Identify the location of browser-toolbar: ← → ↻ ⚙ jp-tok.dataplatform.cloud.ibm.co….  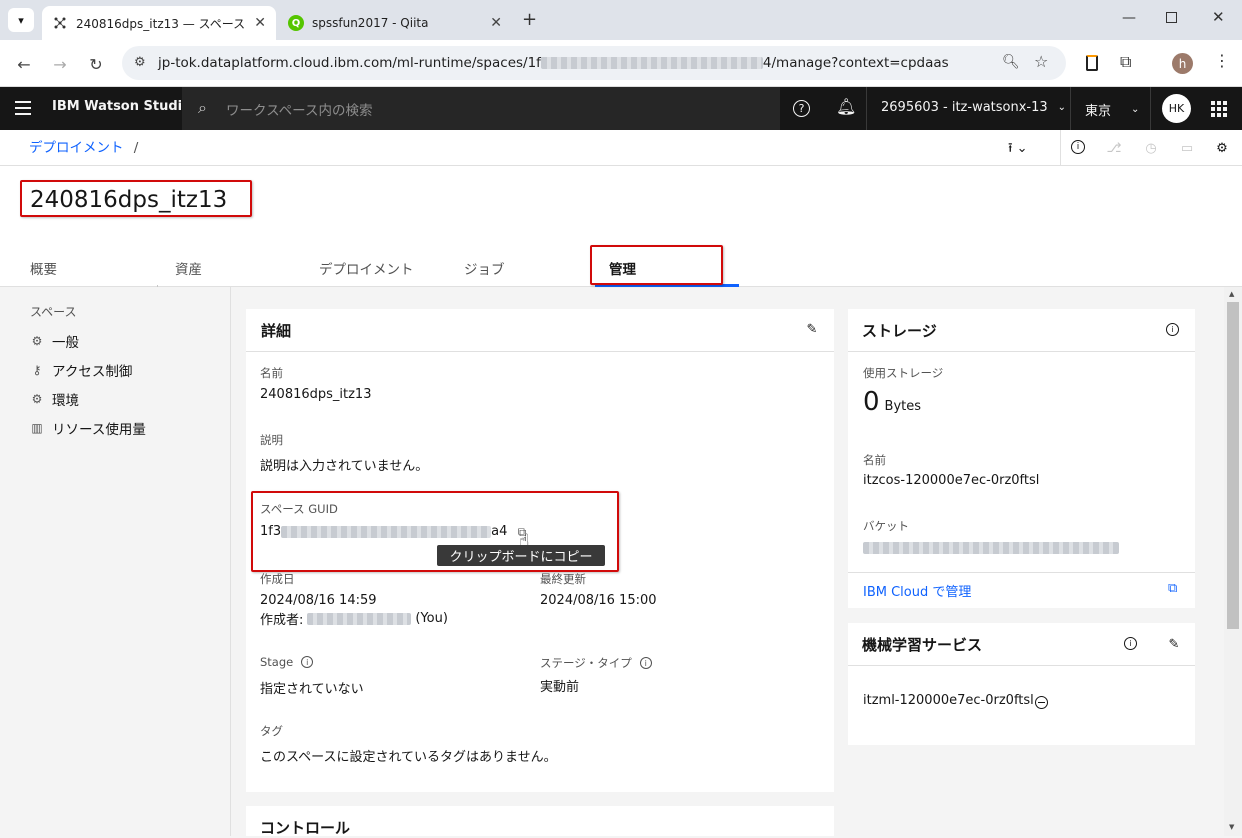
(621, 63).